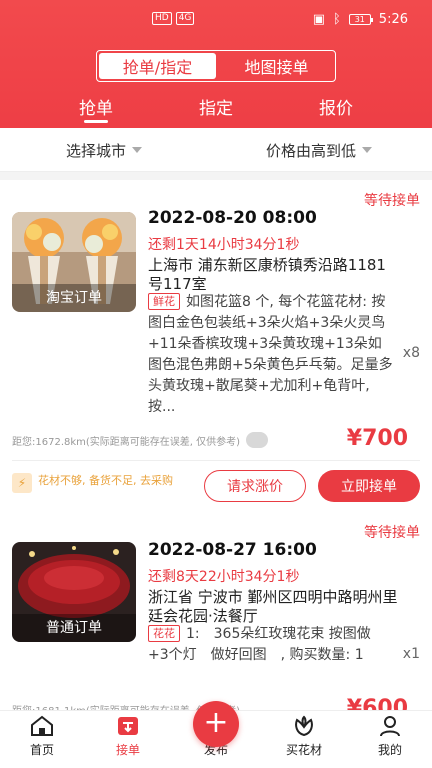 This screenshot has width=432, height=768. Describe the element at coordinates (303, 750) in the screenshot. I see `nav-buy-label: 买花材` at that location.